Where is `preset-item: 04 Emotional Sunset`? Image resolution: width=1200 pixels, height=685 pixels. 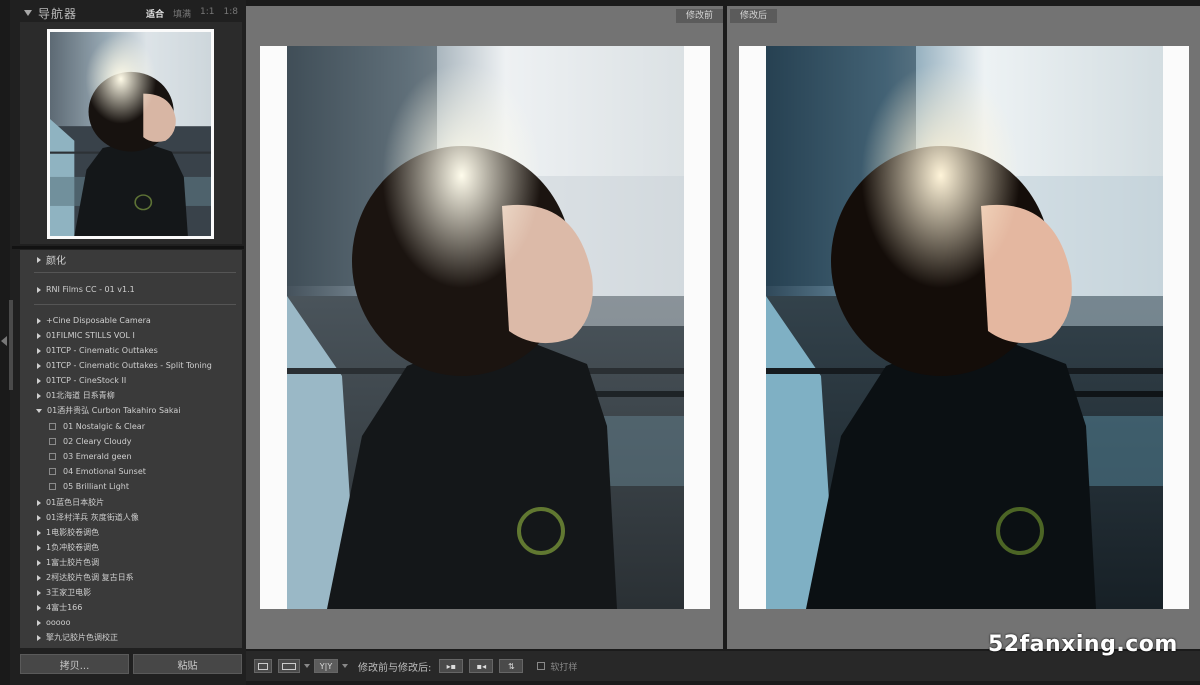 preset-item: 04 Emotional Sunset is located at coordinates (131, 471).